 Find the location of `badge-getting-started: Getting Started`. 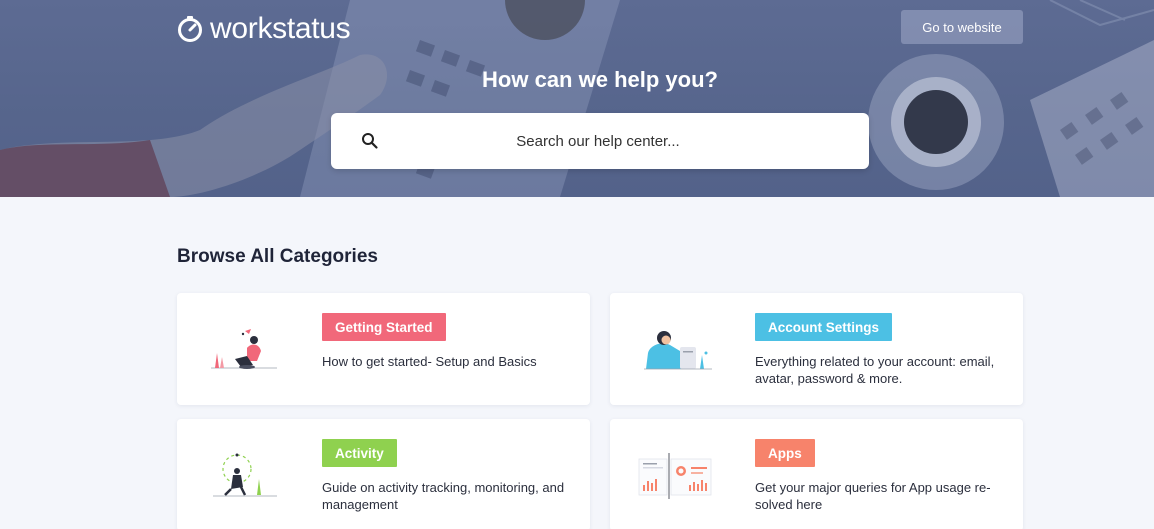

badge-getting-started: Getting Started is located at coordinates (384, 327).